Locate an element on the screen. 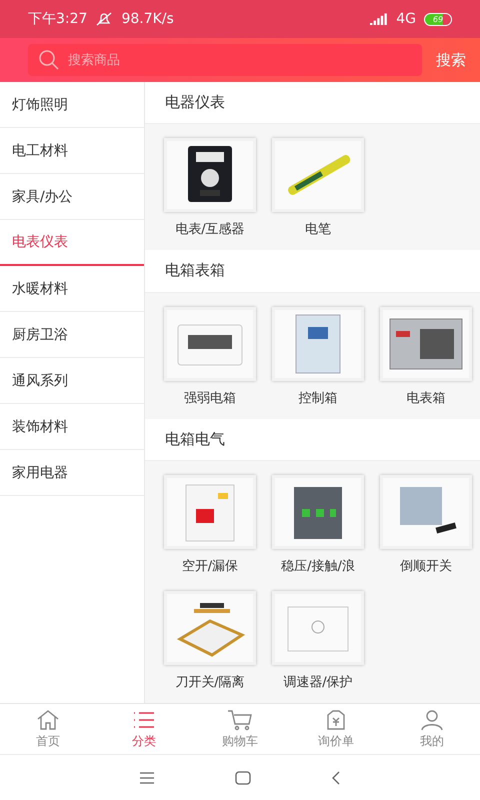  cart-icon is located at coordinates (240, 719).